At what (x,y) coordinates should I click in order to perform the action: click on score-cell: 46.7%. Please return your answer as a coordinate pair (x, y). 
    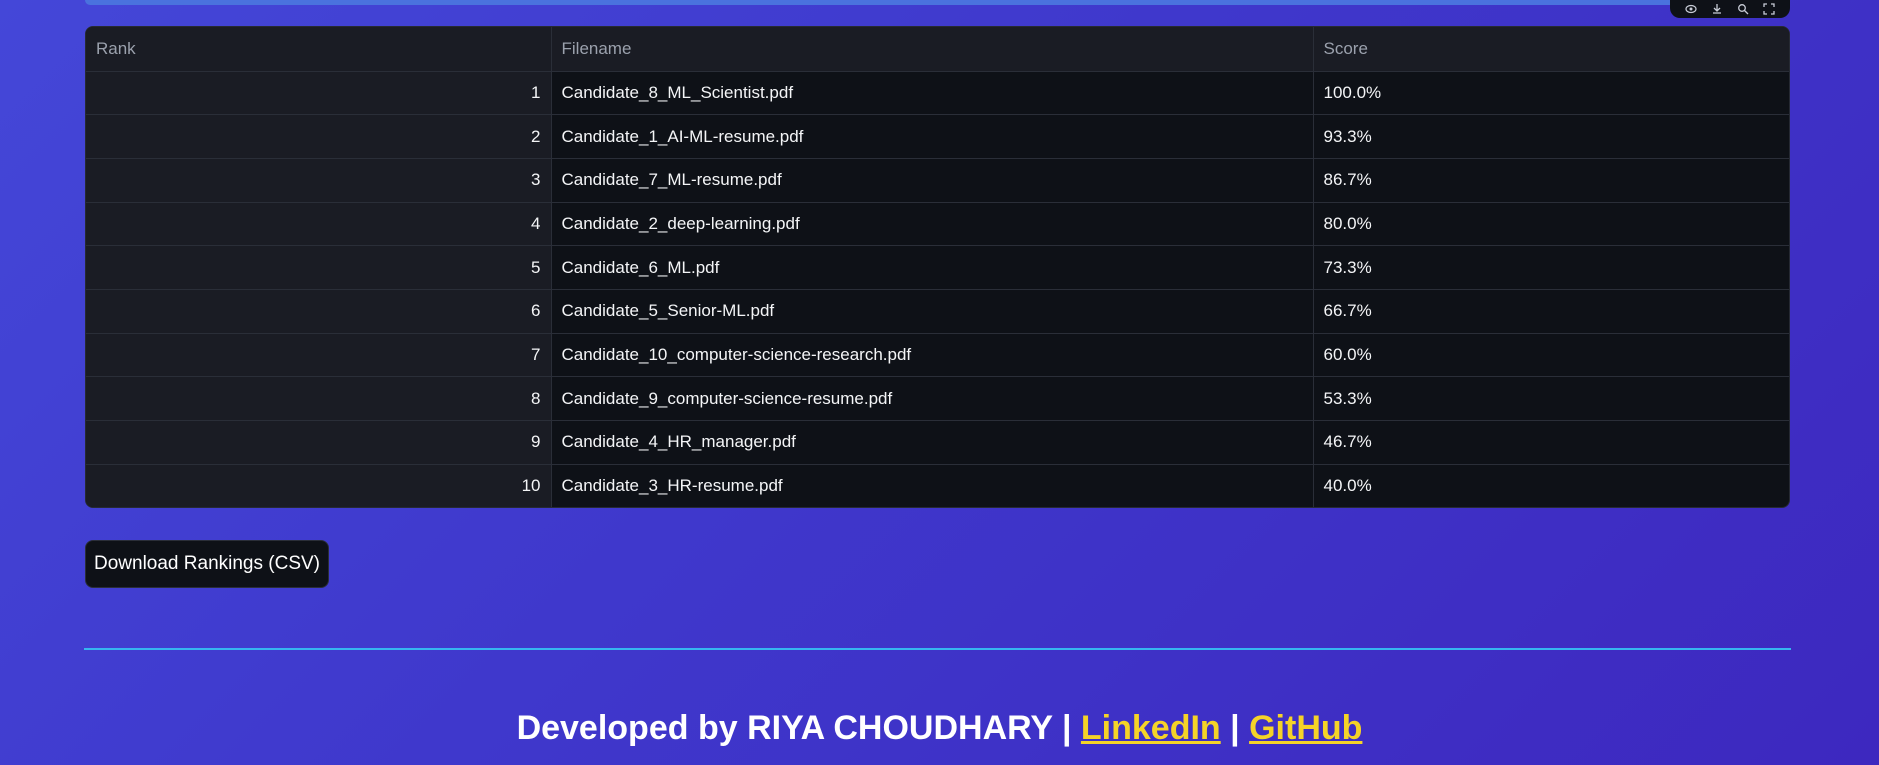
    Looking at the image, I should click on (1551, 442).